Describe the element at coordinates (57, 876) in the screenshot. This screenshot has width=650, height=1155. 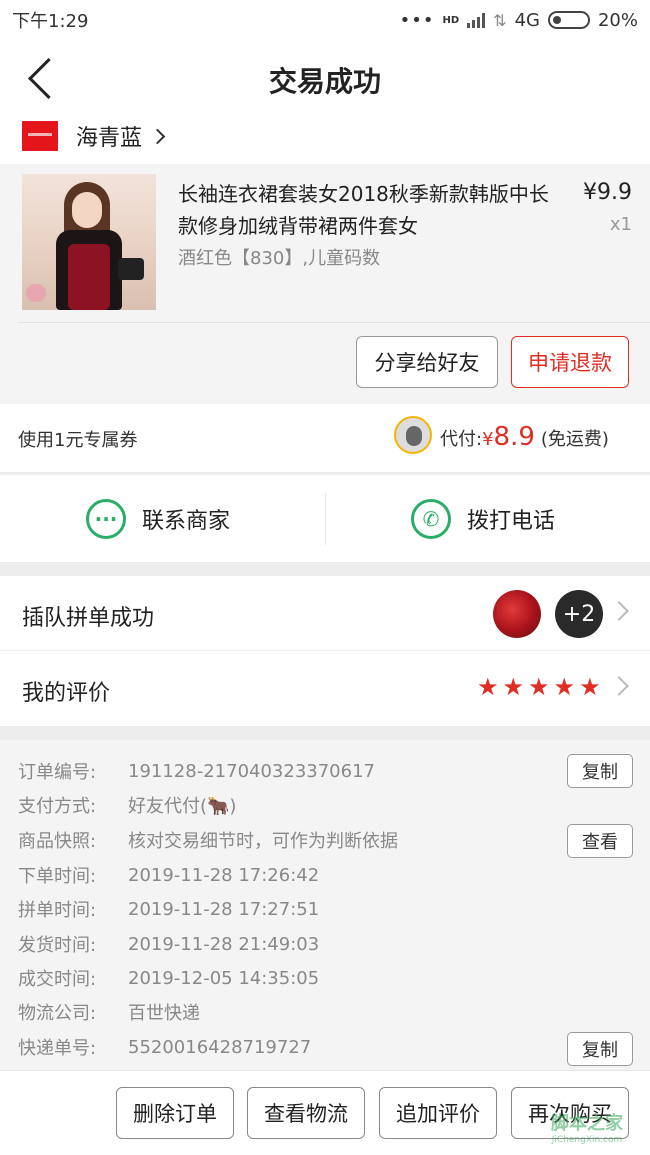
I see `info-key: 下单时间:` at that location.